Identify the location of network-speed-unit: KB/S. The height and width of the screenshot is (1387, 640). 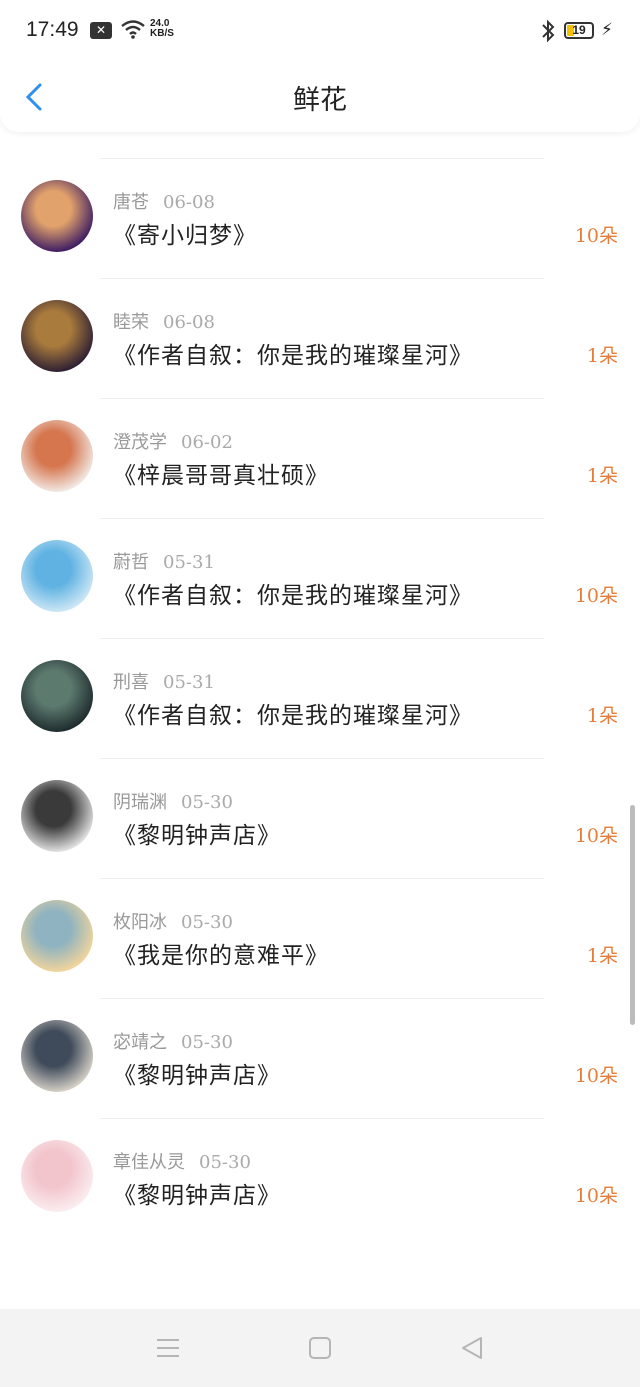
(162, 33).